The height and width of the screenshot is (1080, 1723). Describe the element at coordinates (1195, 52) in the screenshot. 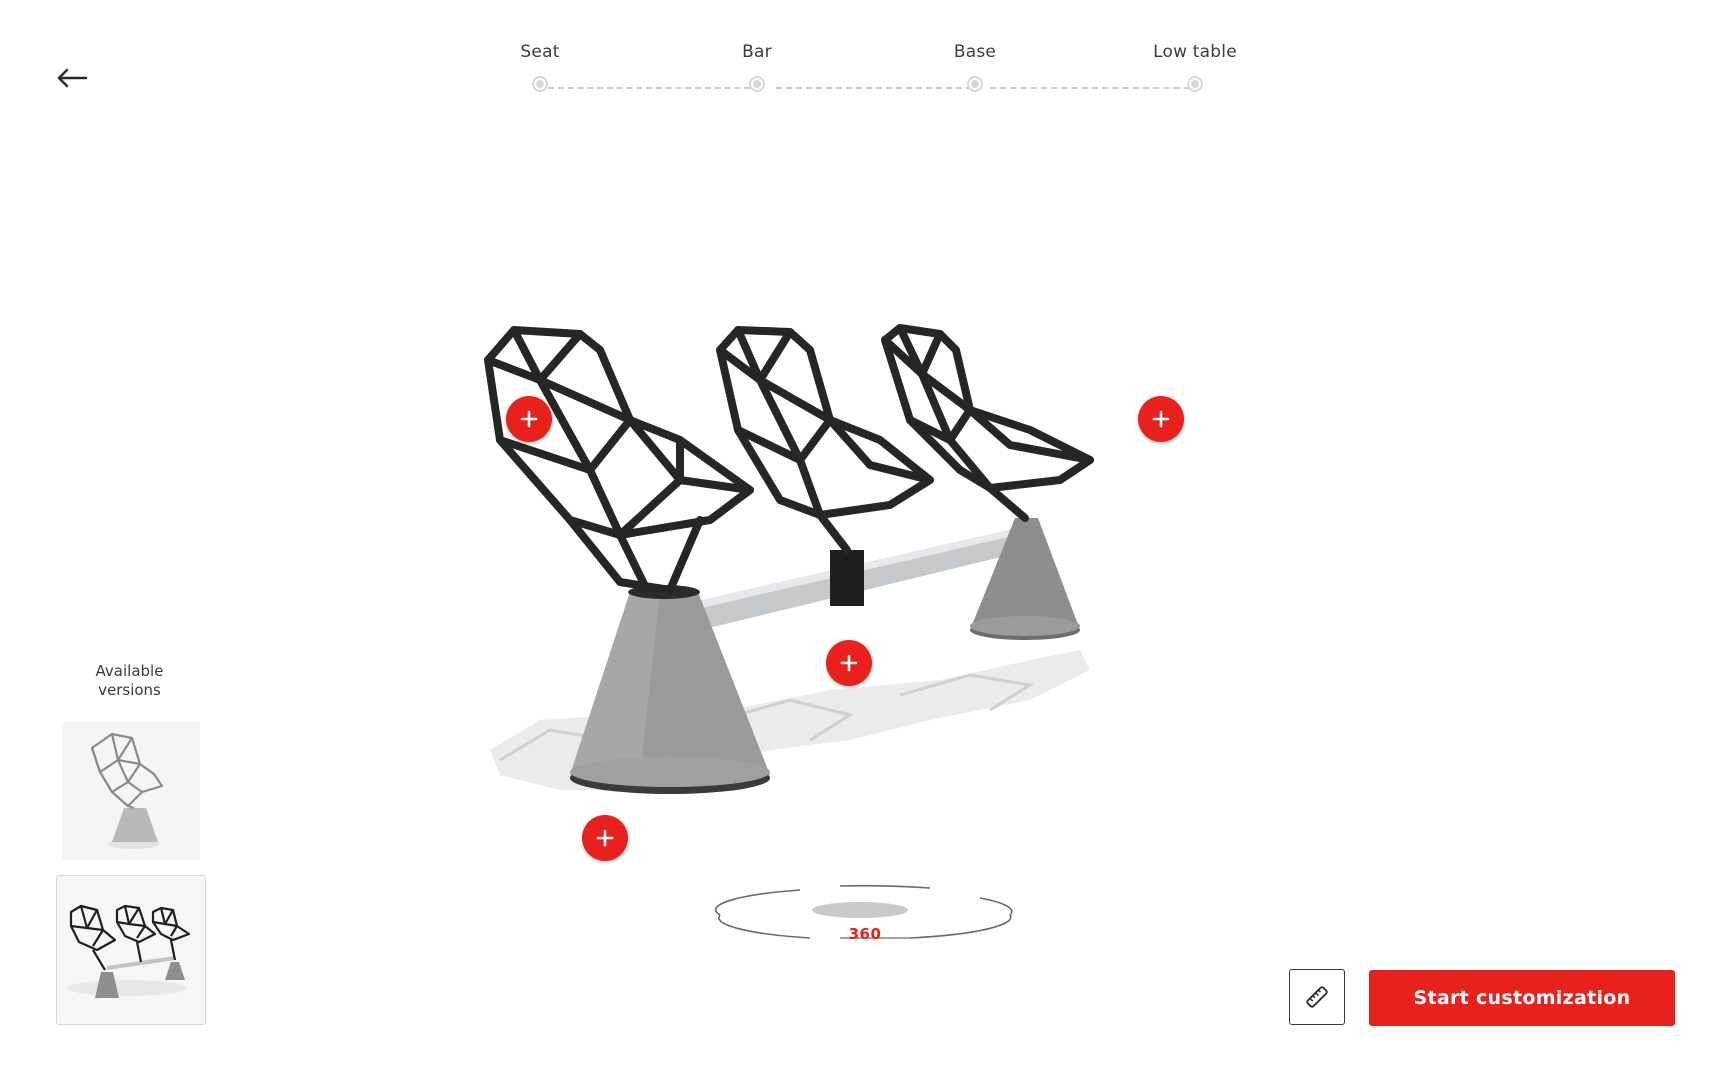

I see `step-label: Low table` at that location.